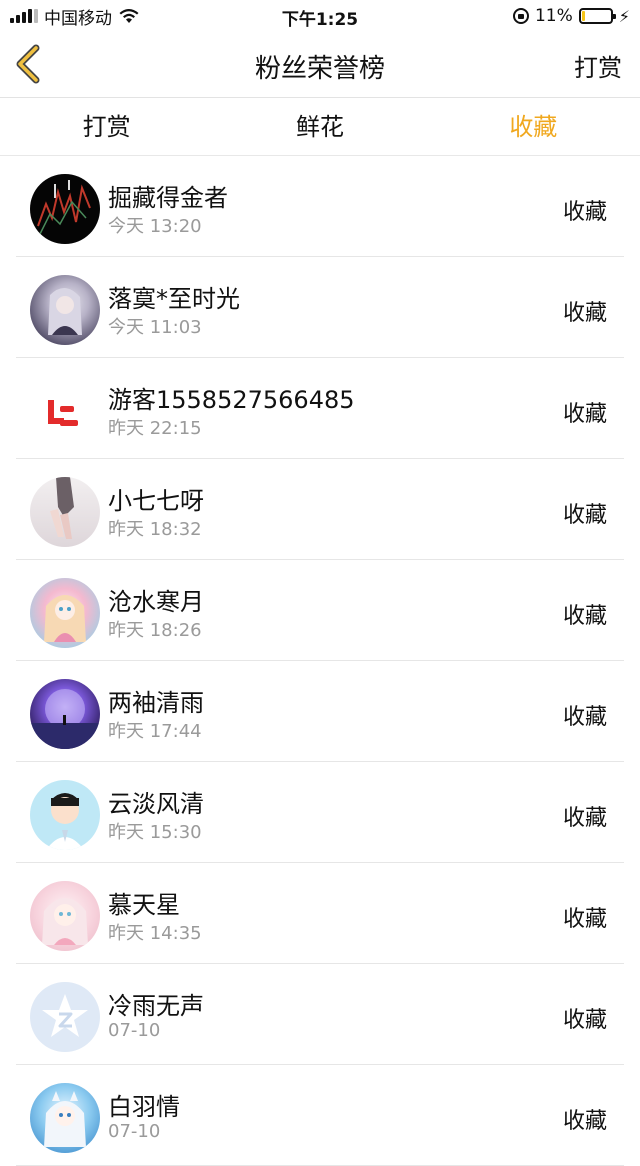  What do you see at coordinates (320, 509) in the screenshot?
I see `list-item: 小七七呀 昨天 18:32 收藏` at bounding box center [320, 509].